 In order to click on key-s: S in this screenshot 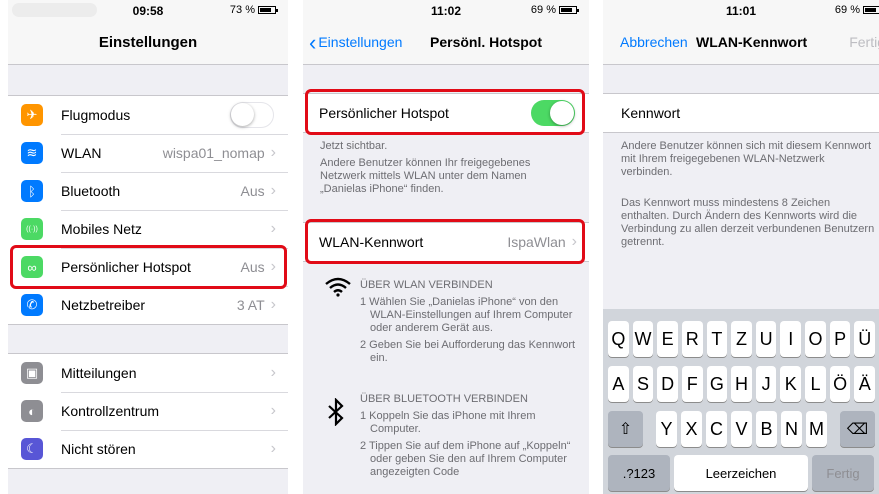, I will do `click(643, 384)`.